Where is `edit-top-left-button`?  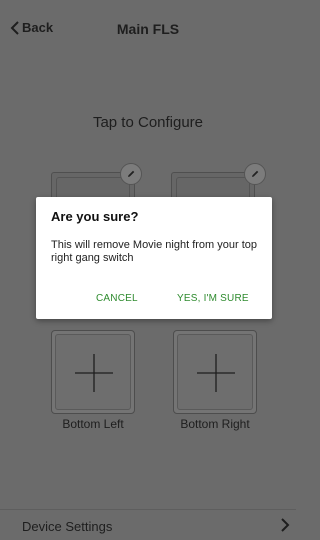 edit-top-left-button is located at coordinates (131, 174).